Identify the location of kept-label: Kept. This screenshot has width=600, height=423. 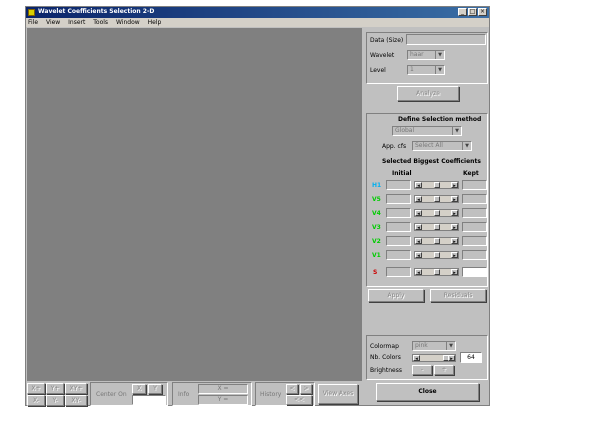
(471, 173).